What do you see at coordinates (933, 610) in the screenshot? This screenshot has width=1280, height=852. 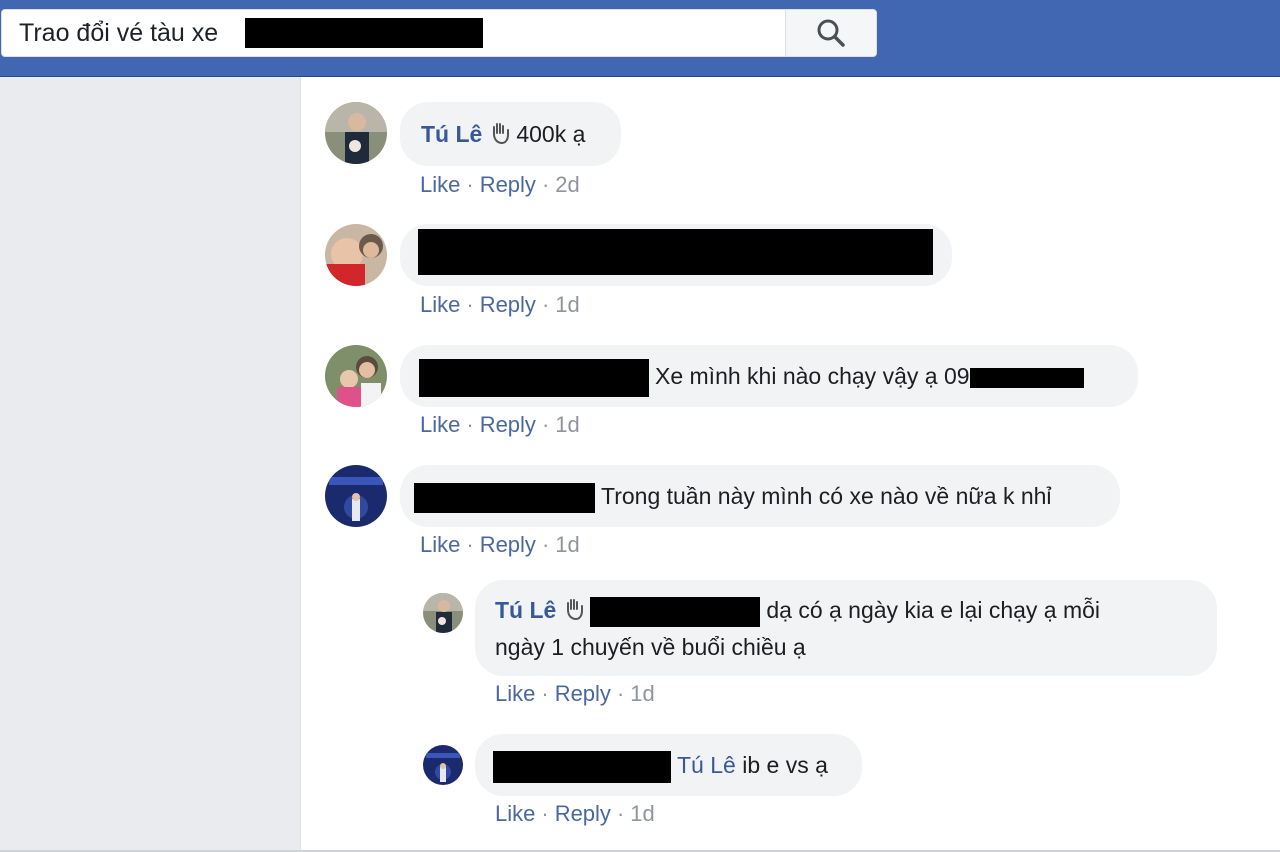 I see `reply-text-line1: dạ có ạ ngày kia e lại chạy ạ mỗi` at bounding box center [933, 610].